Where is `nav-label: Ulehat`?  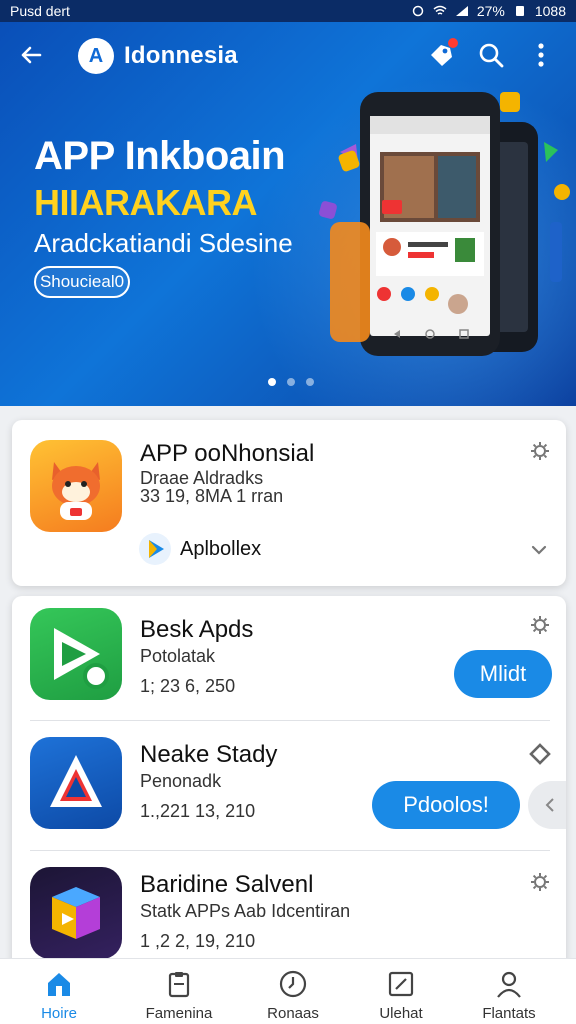 nav-label: Ulehat is located at coordinates (401, 1013).